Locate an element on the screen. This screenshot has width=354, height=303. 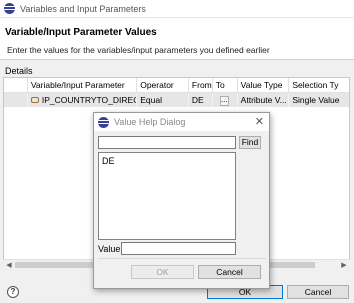
list-item: DE is located at coordinates (167, 161).